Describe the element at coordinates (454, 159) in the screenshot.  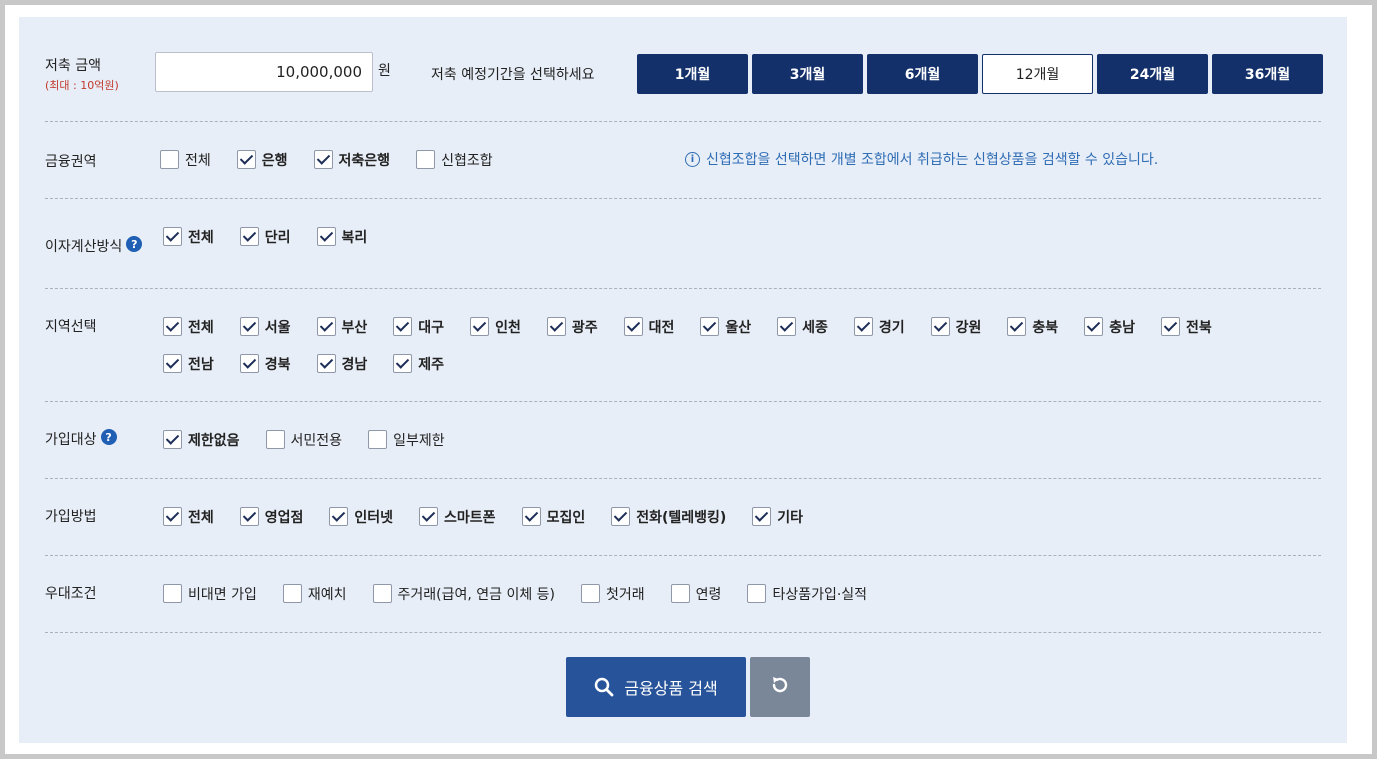
I see `sector-checkbox: 신협조합` at that location.